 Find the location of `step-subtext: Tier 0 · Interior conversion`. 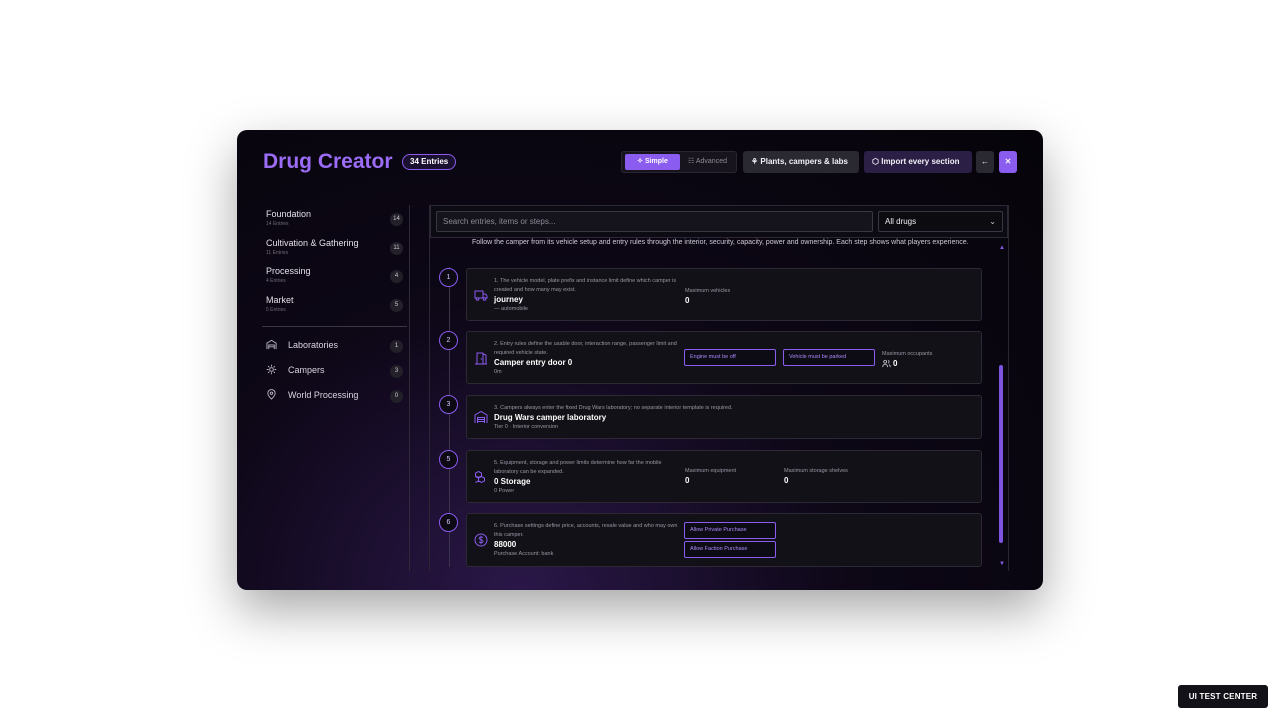

step-subtext: Tier 0 · Interior conversion is located at coordinates (526, 427).